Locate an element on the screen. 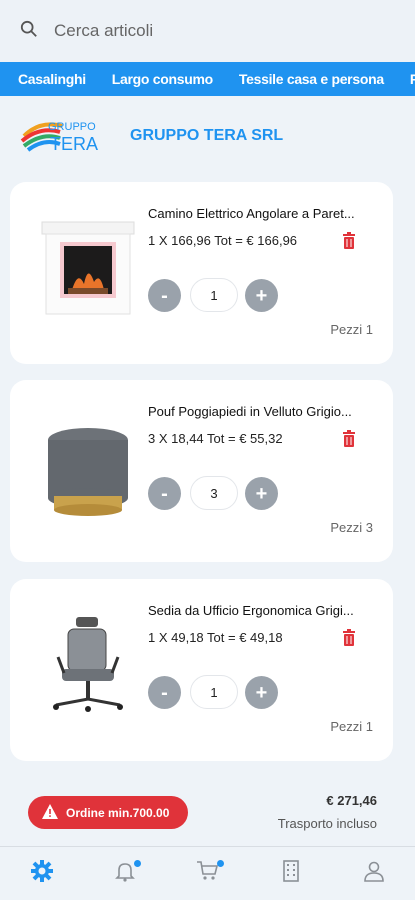  search-bar is located at coordinates (207, 31).